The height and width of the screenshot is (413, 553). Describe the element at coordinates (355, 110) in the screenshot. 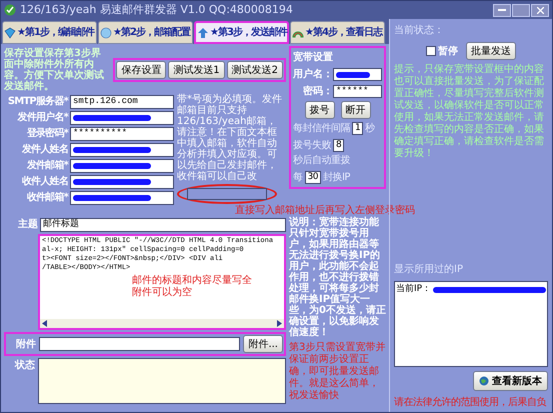

I see `dial-button: 断开` at that location.